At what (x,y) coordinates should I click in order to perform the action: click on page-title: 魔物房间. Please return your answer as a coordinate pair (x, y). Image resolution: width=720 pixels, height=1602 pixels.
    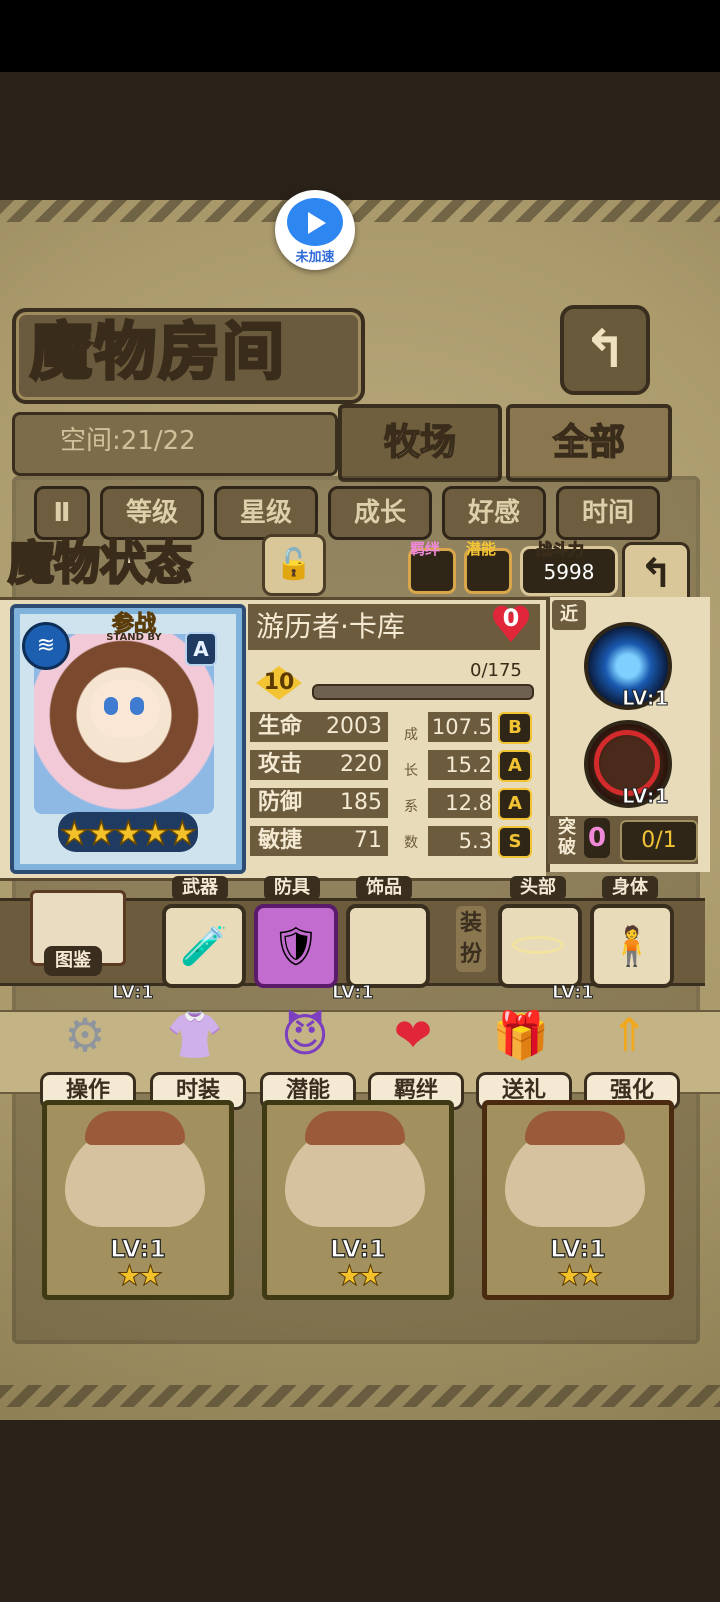
    Looking at the image, I should click on (157, 352).